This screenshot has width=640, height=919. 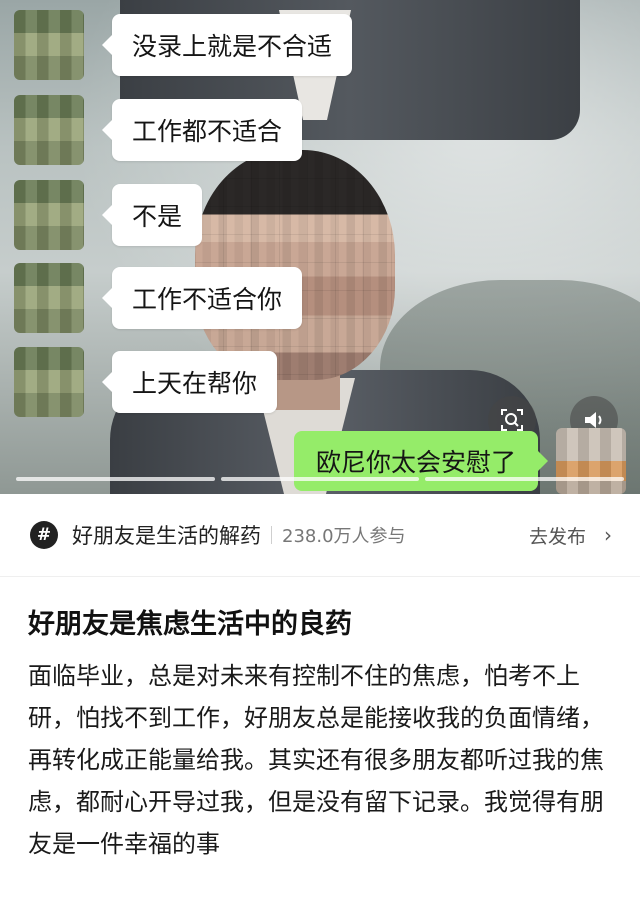 I want to click on hash-icon: #, so click(x=44, y=535).